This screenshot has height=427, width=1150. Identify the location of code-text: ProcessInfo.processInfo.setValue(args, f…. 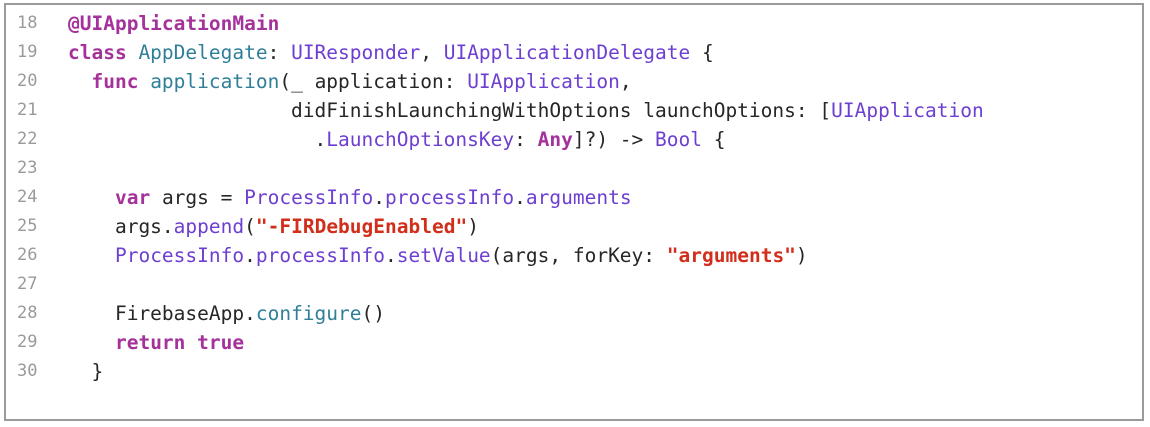
(438, 255).